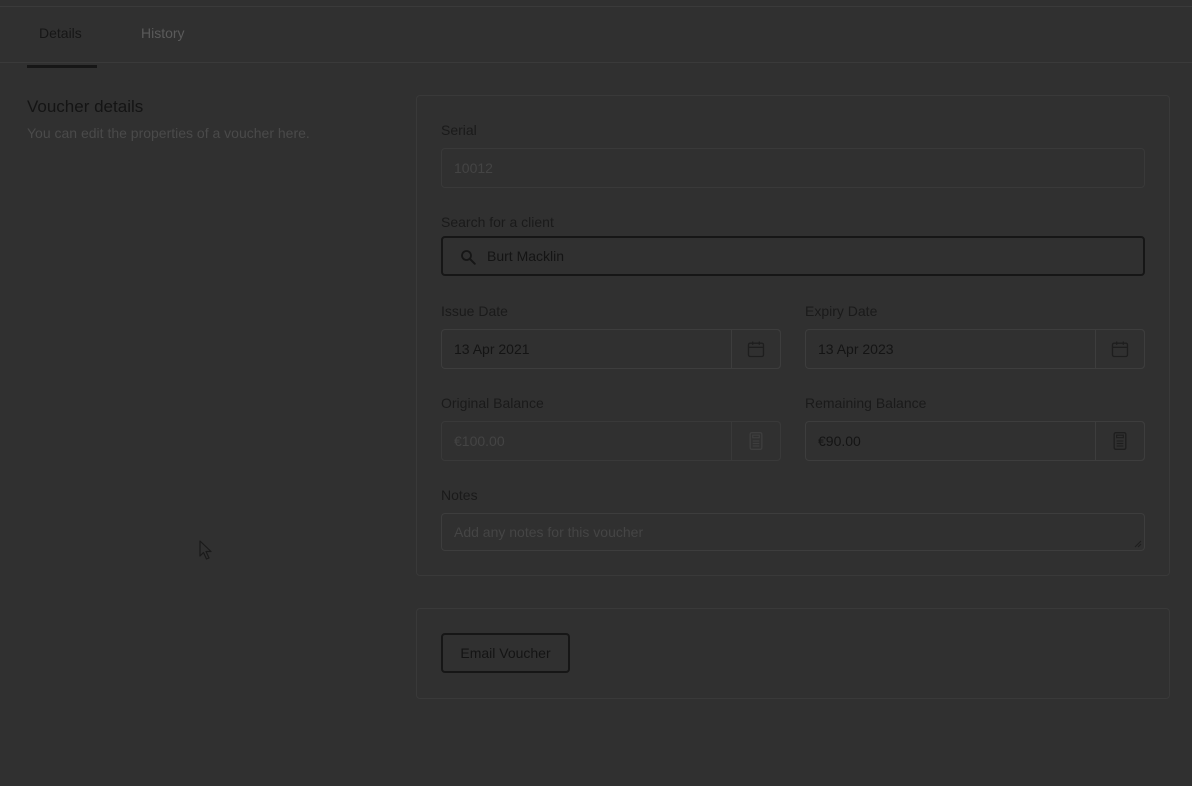 Image resolution: width=1192 pixels, height=786 pixels. What do you see at coordinates (205, 550) in the screenshot?
I see `mouse-cursor-icon` at bounding box center [205, 550].